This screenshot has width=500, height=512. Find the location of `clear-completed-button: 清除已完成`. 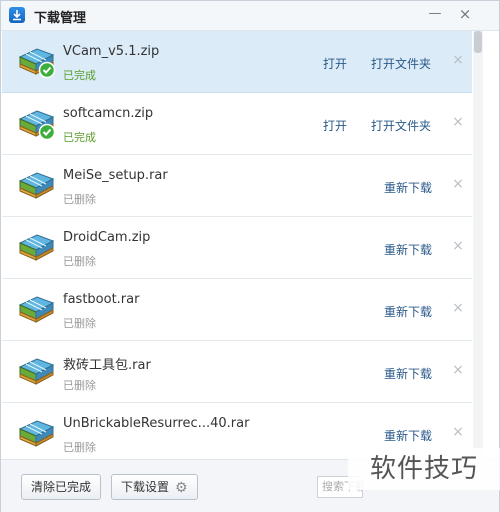

clear-completed-button: 清除已完成 is located at coordinates (61, 487).